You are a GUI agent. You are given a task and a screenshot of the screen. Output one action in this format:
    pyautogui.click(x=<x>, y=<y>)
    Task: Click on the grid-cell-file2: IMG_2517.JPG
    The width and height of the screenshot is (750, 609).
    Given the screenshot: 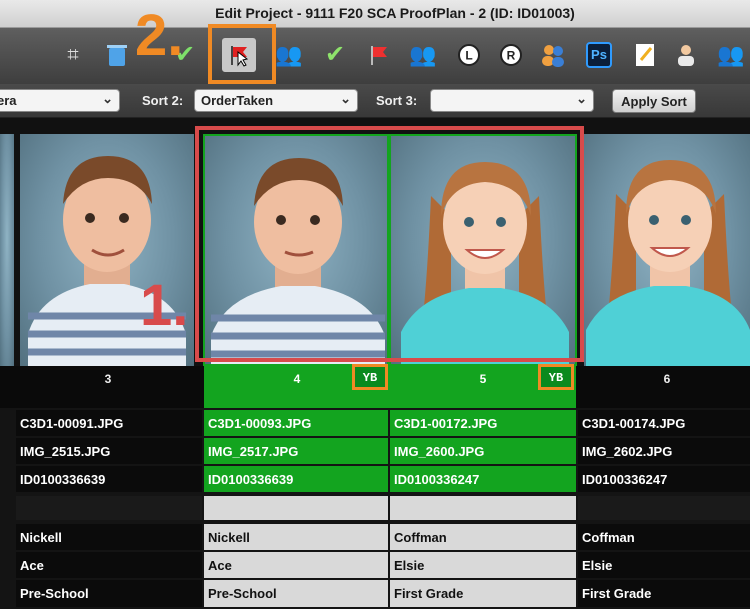 What is the action you would take?
    pyautogui.click(x=296, y=451)
    